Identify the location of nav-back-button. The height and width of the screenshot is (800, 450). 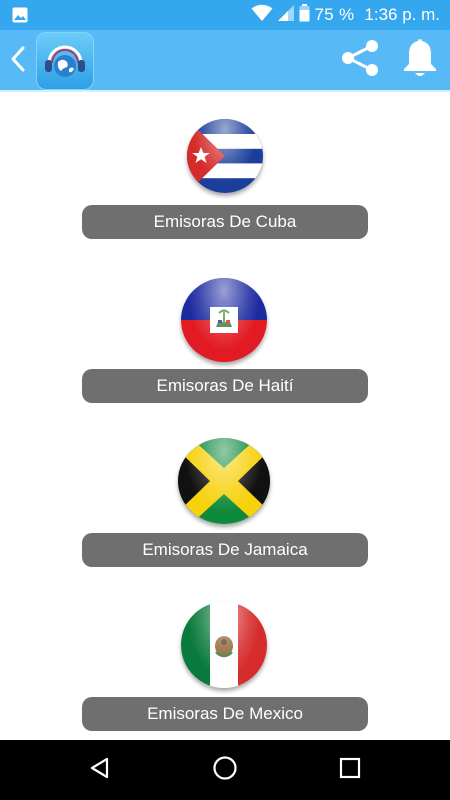
(100, 770).